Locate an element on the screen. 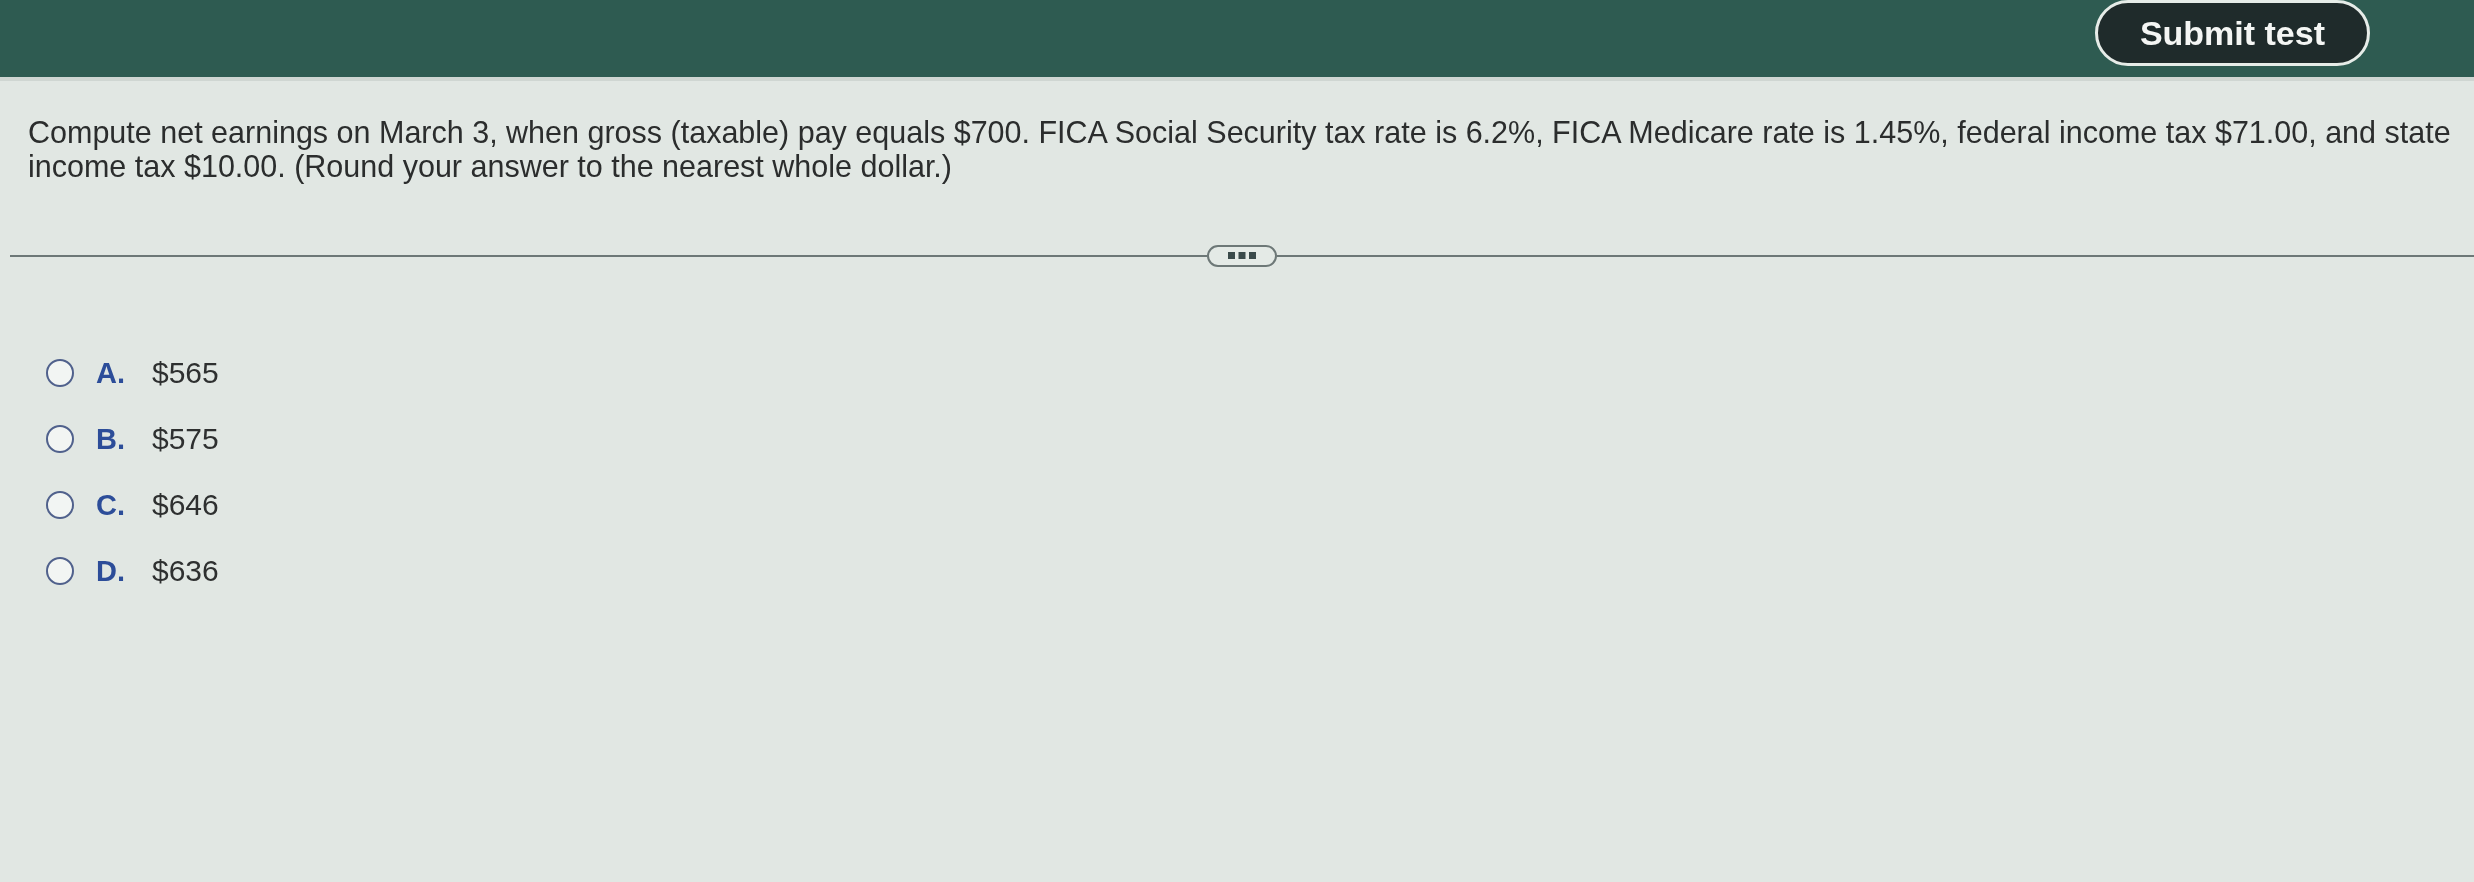 The width and height of the screenshot is (2474, 882). option-letter: B. is located at coordinates (111, 439).